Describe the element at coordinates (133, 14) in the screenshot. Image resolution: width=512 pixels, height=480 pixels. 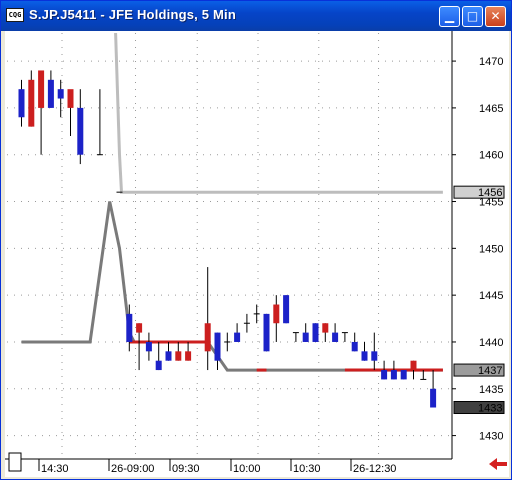
I see `window-title: S.JP.J5411 - JFE Holdings, 5 Min` at that location.